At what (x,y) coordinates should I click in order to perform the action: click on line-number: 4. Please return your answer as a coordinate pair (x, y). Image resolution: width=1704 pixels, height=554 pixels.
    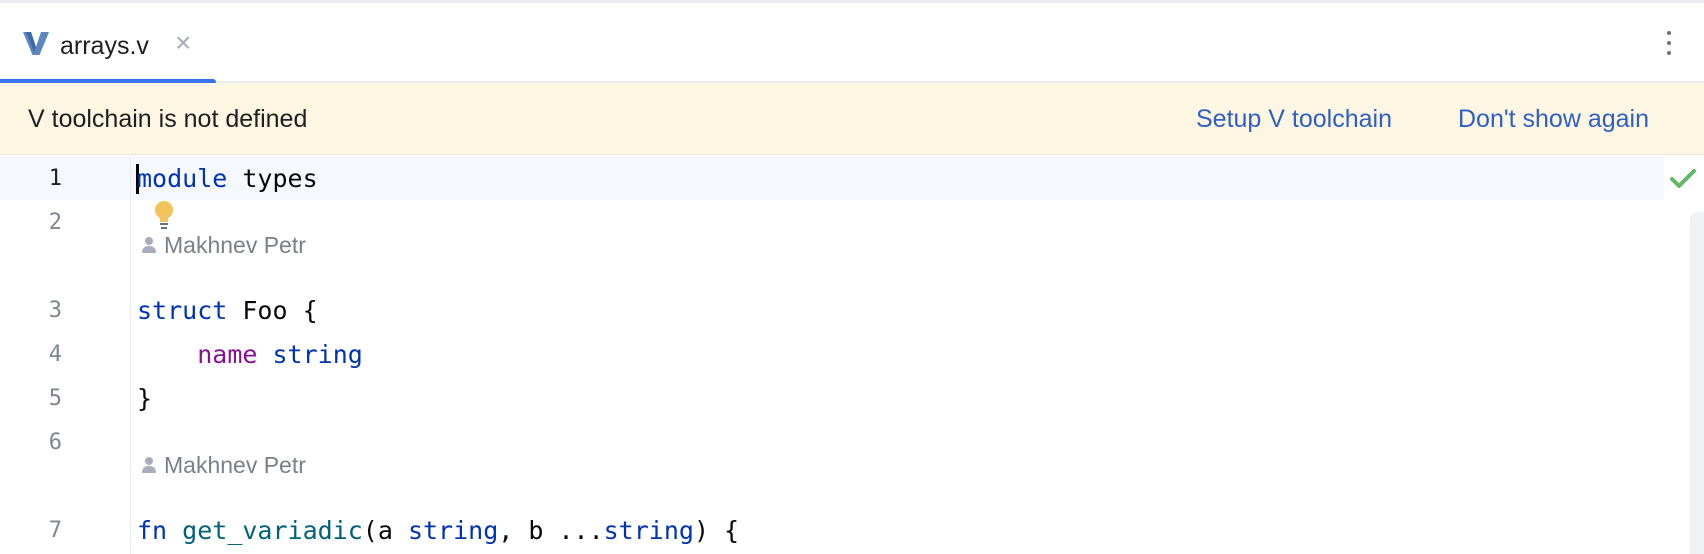
    Looking at the image, I should click on (55, 354).